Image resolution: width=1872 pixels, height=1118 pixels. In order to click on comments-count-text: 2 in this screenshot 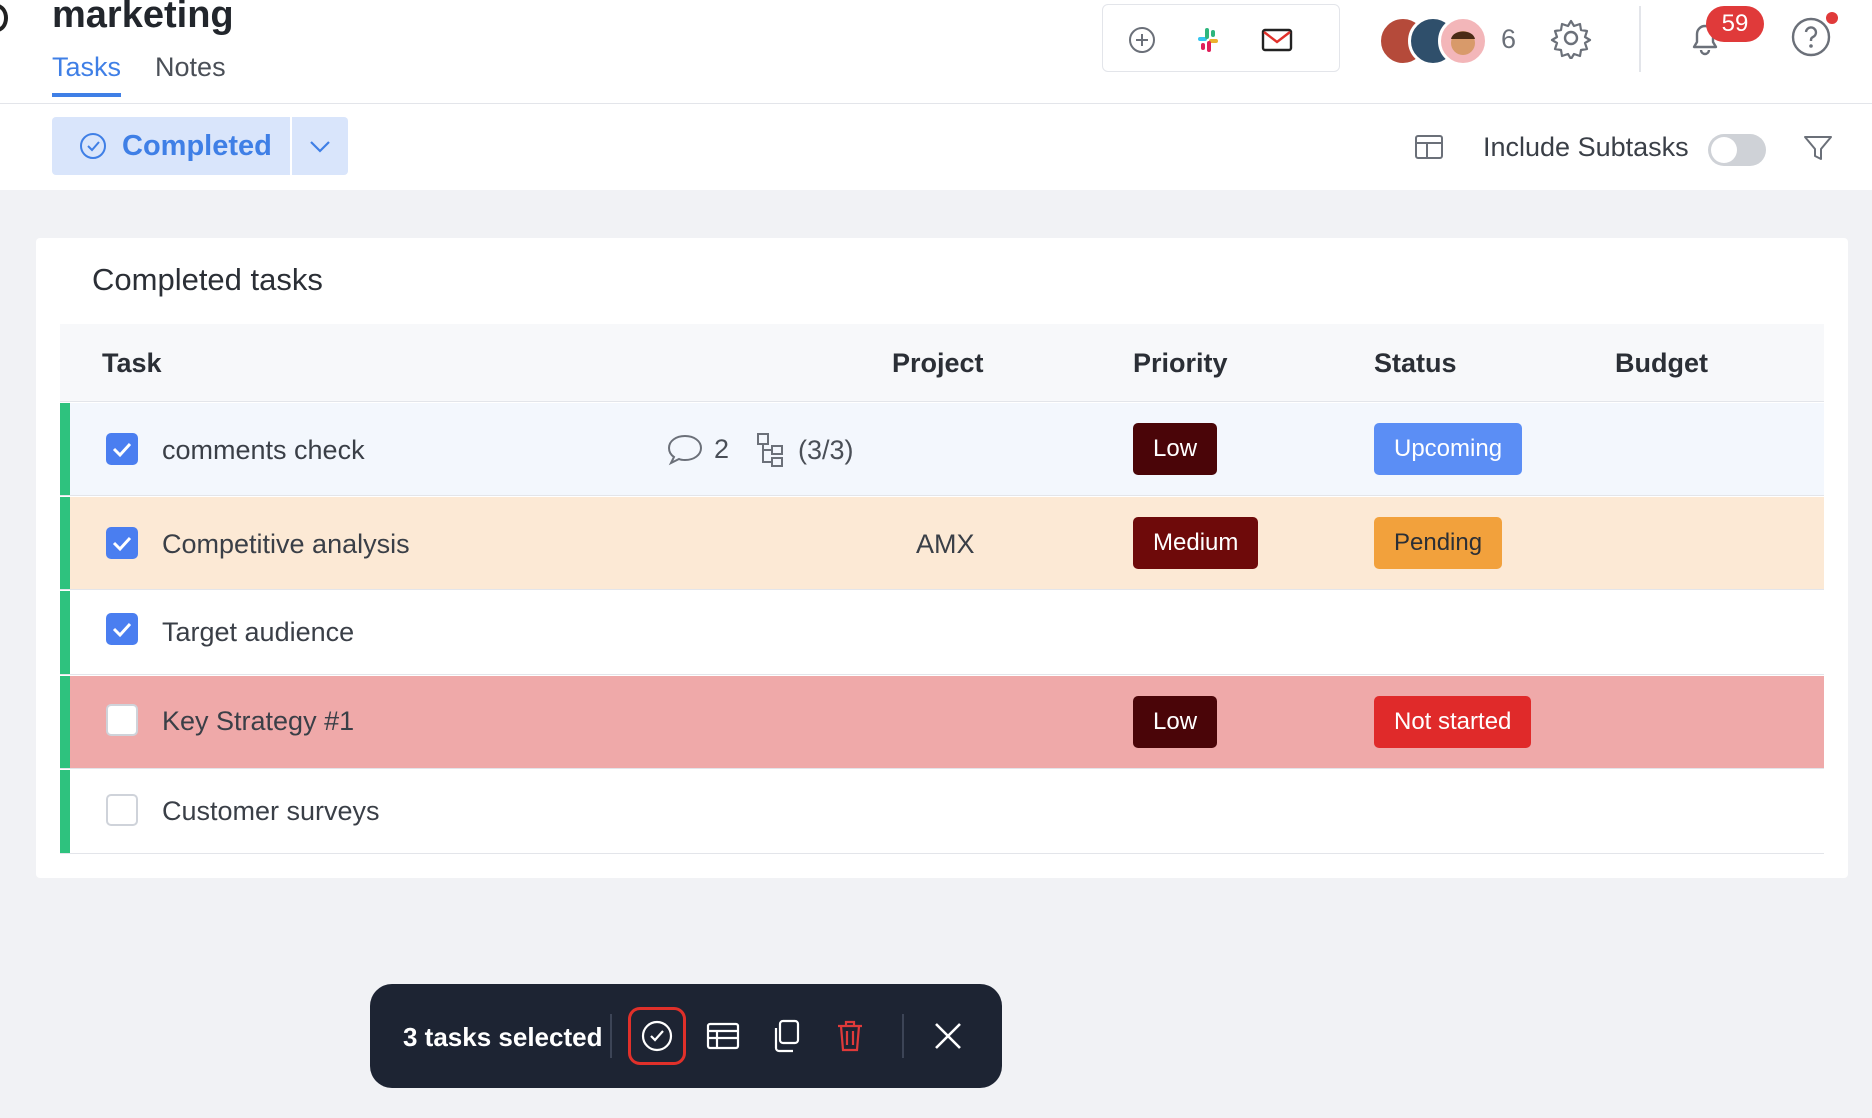, I will do `click(722, 448)`.